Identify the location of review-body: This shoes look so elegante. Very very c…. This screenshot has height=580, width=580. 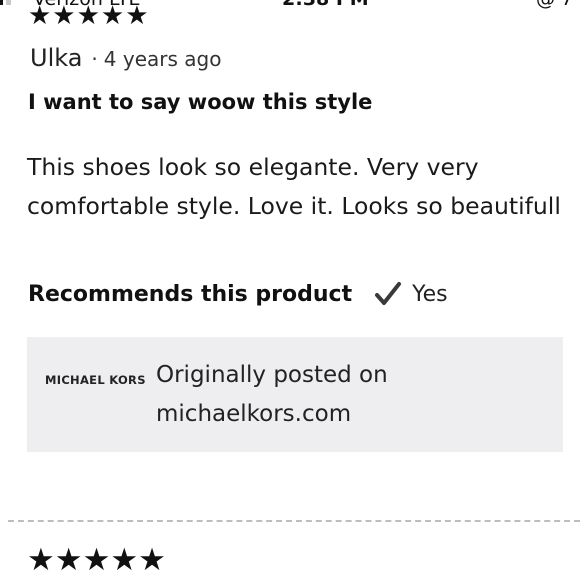
(294, 186).